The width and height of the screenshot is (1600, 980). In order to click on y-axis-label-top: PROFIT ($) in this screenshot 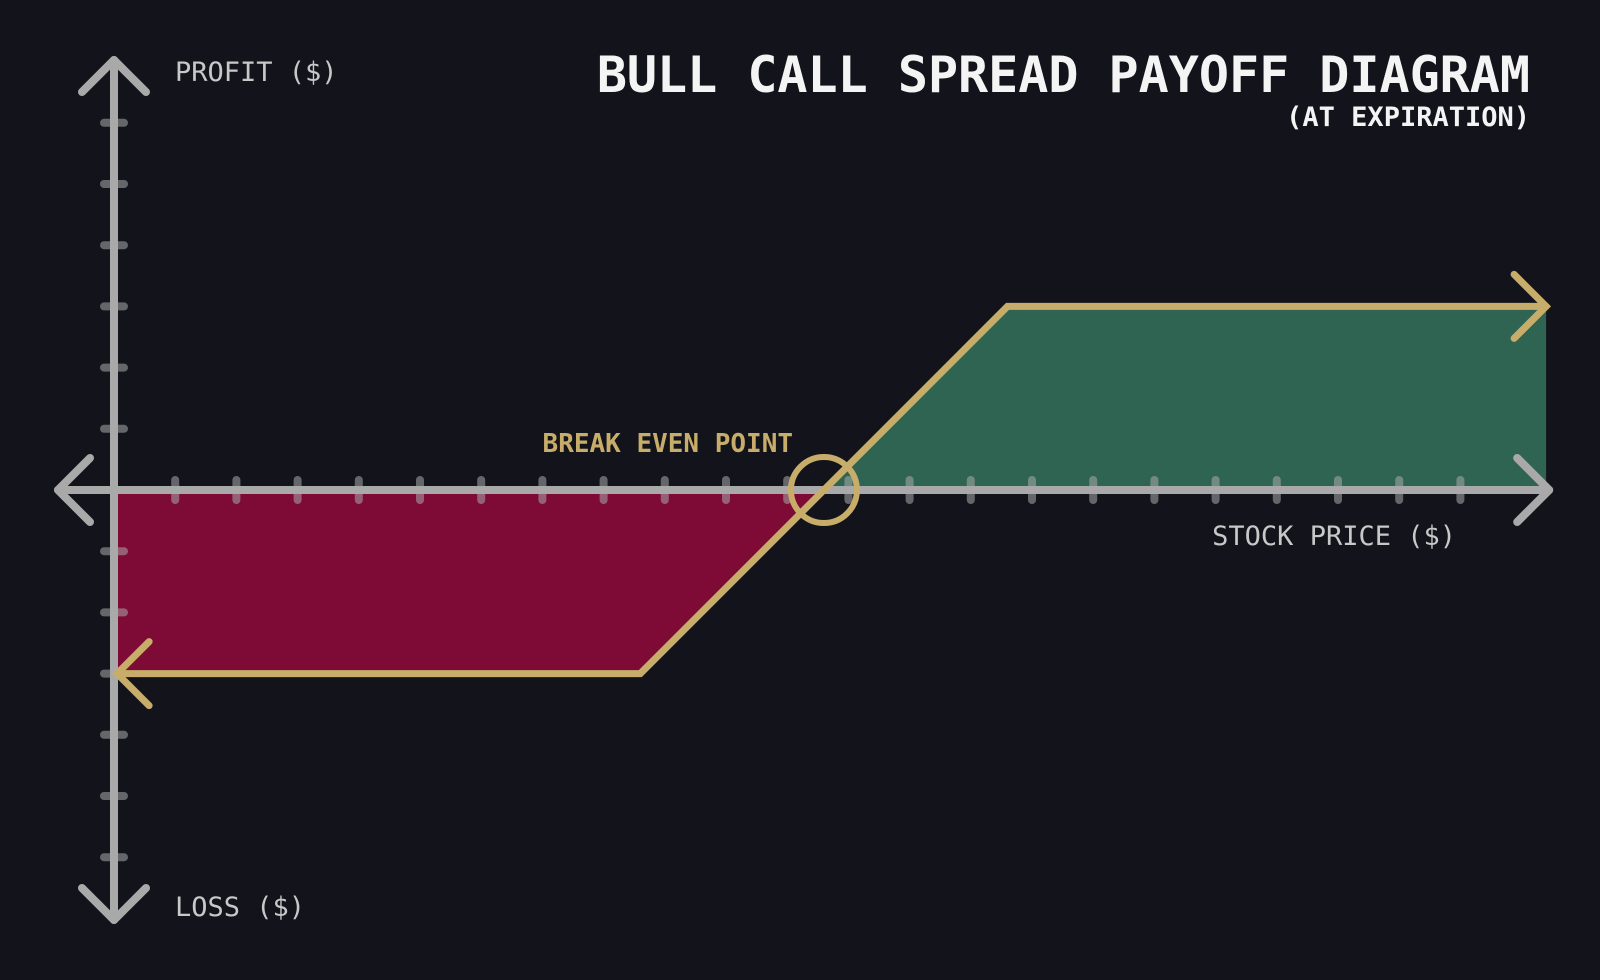, I will do `click(256, 72)`.